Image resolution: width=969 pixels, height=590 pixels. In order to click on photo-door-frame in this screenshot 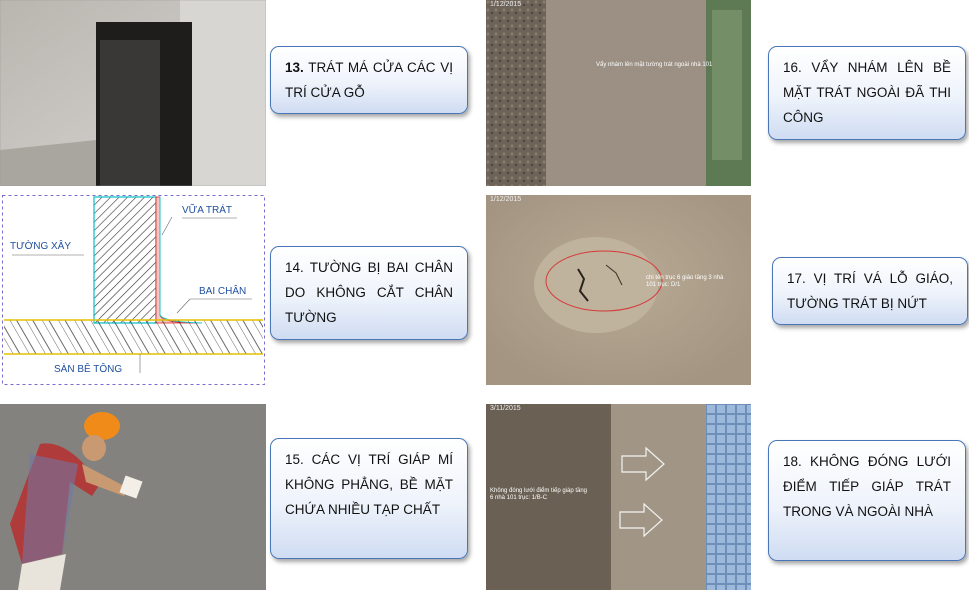, I will do `click(133, 93)`.